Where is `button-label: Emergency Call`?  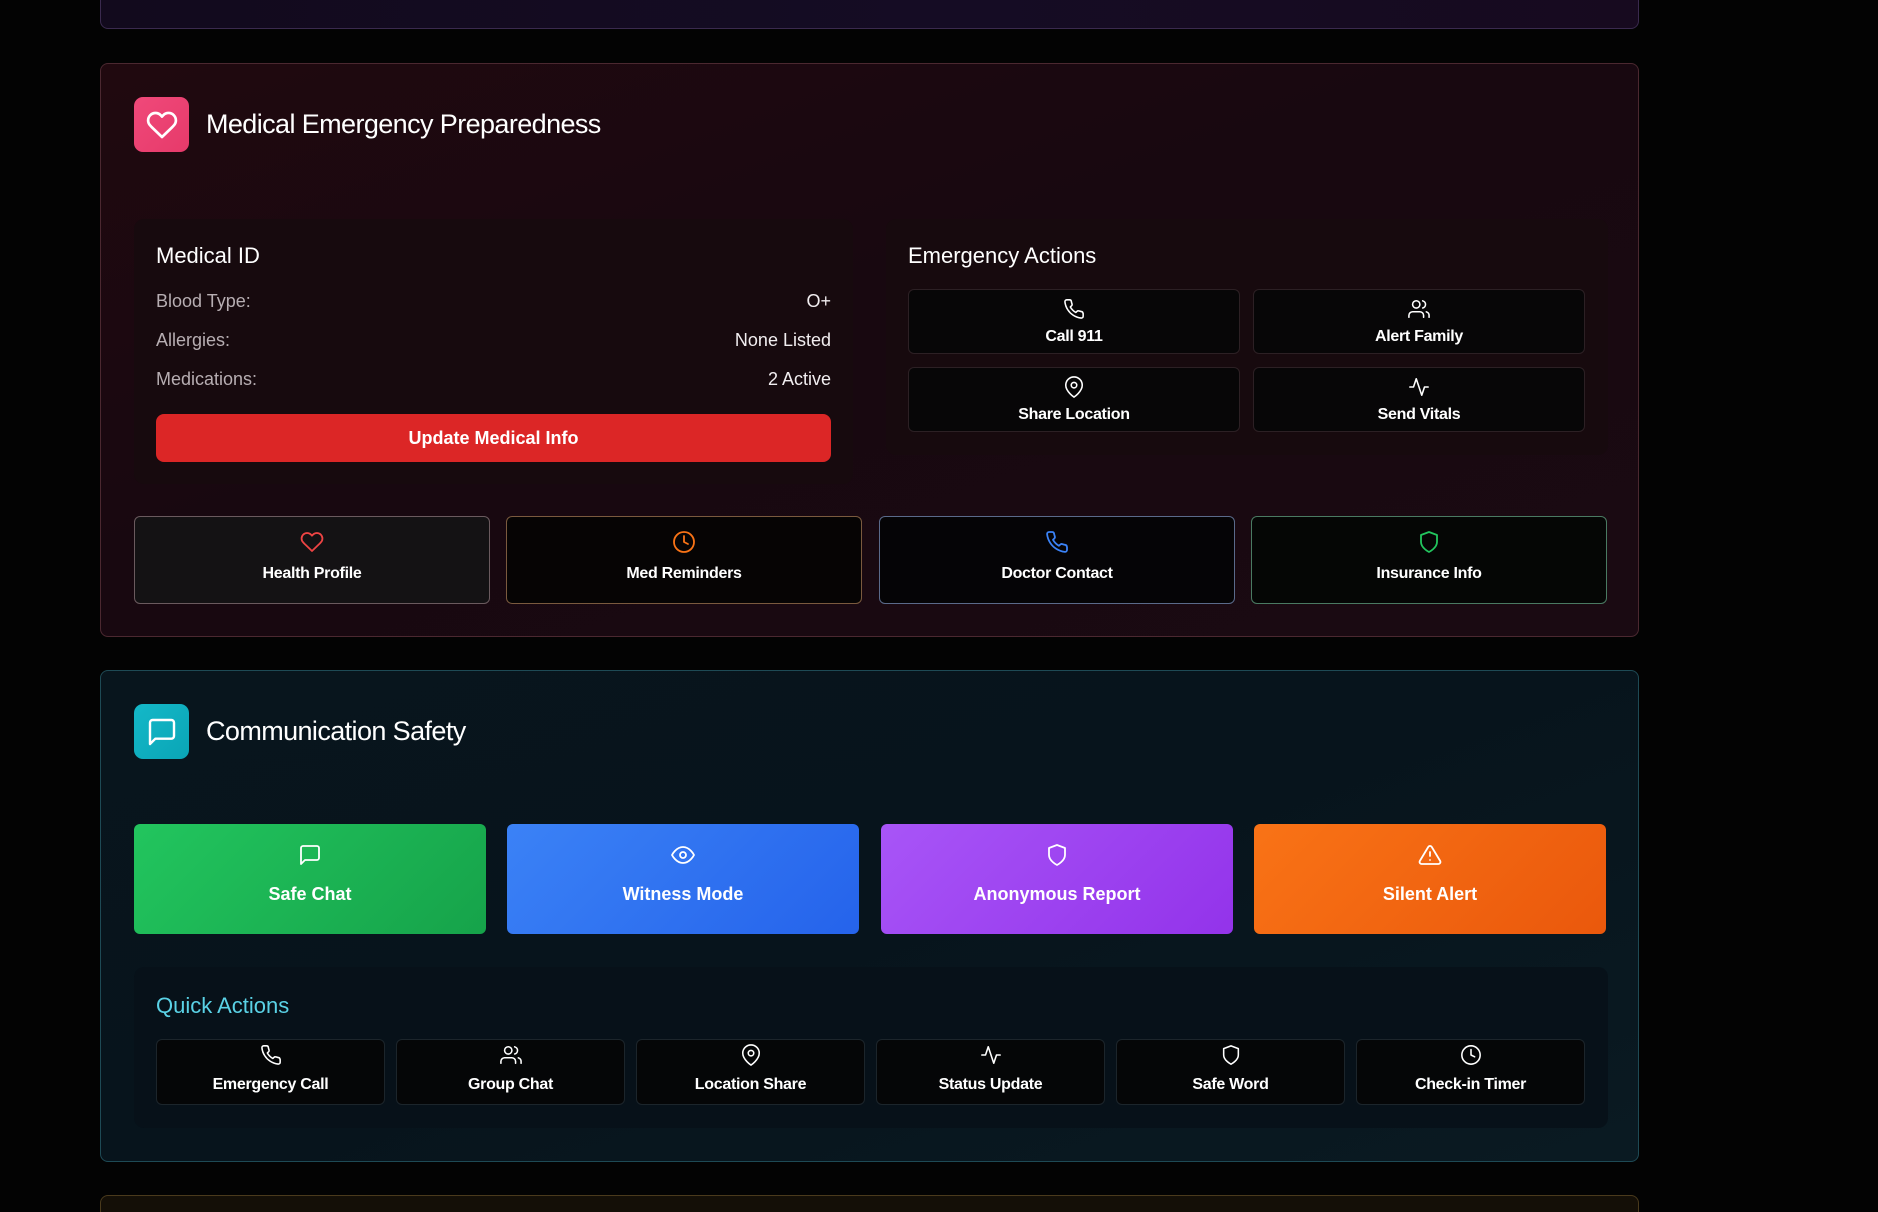 button-label: Emergency Call is located at coordinates (270, 1084).